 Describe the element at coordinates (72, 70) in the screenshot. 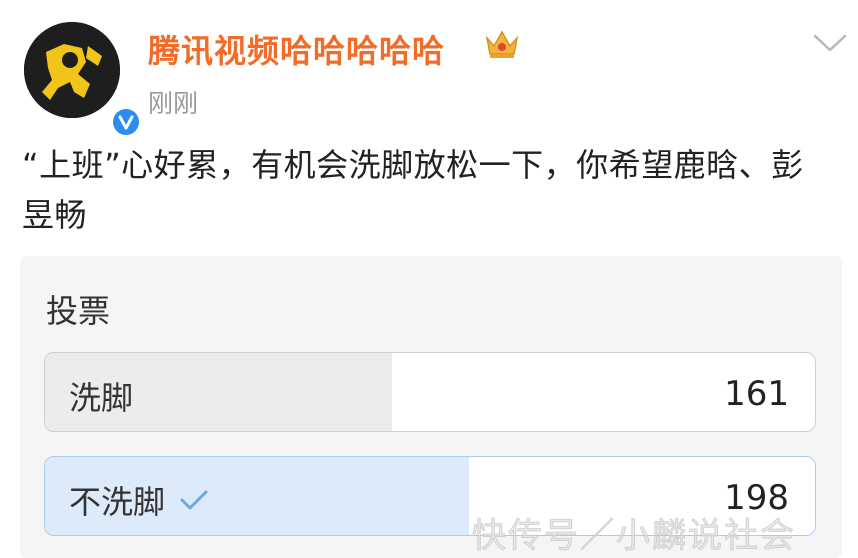

I see `avatar-illustration` at that location.